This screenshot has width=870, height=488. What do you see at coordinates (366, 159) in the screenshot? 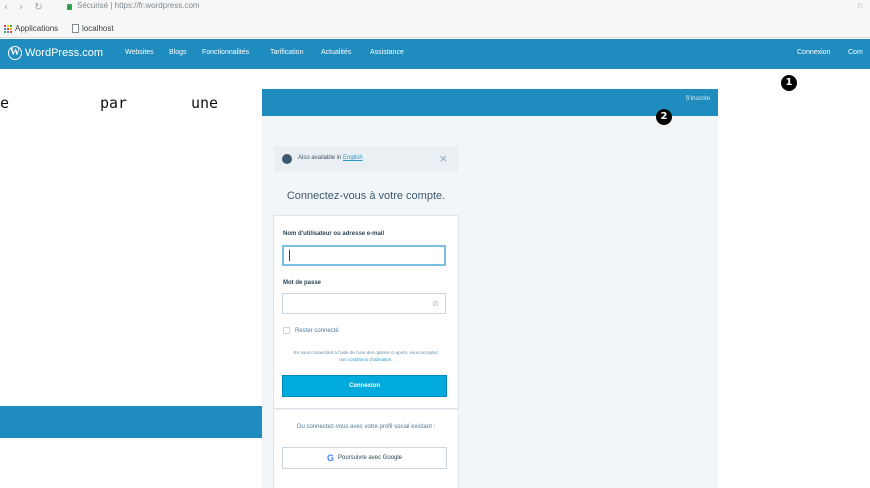
I see `language-notice: Also available in English ×` at bounding box center [366, 159].